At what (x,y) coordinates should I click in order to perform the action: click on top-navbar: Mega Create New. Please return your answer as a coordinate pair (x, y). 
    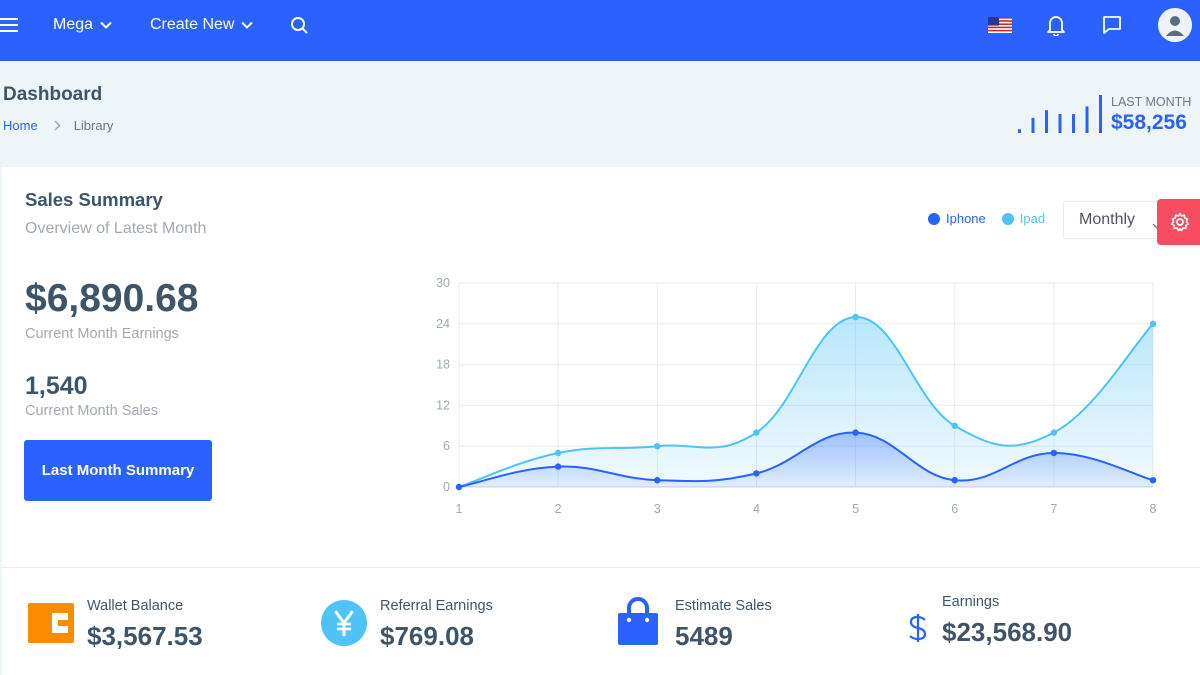
    Looking at the image, I should click on (600, 30).